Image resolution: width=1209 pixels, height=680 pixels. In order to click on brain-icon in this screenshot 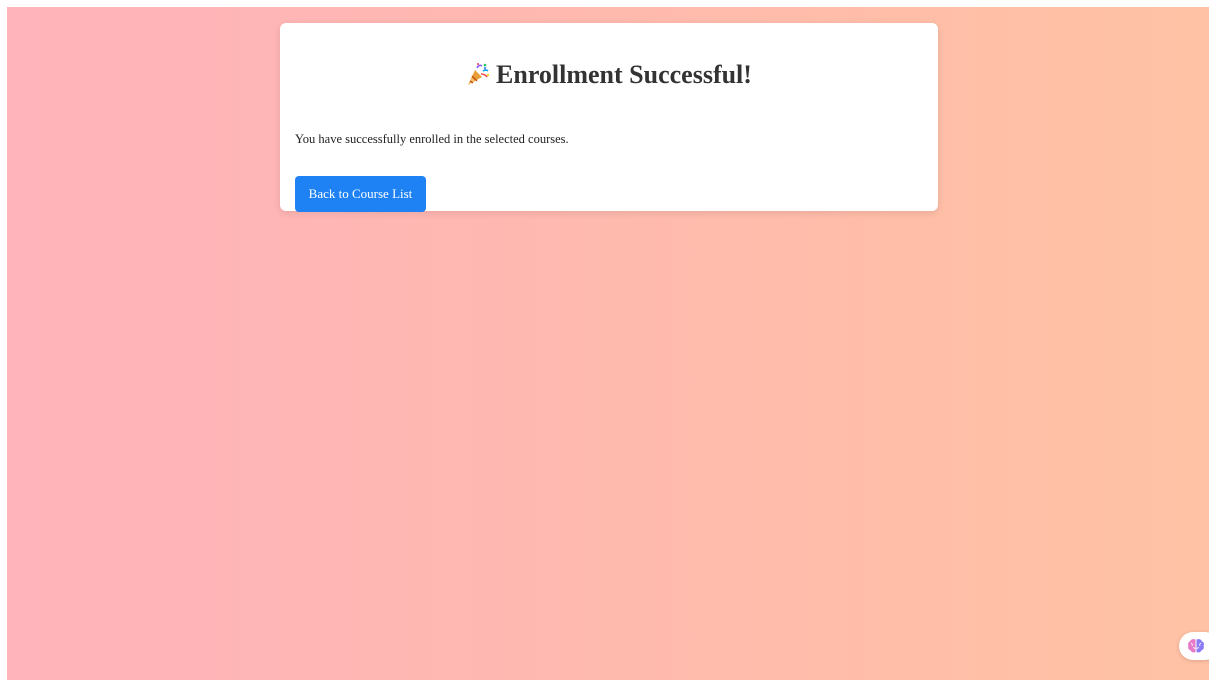, I will do `click(1196, 646)`.